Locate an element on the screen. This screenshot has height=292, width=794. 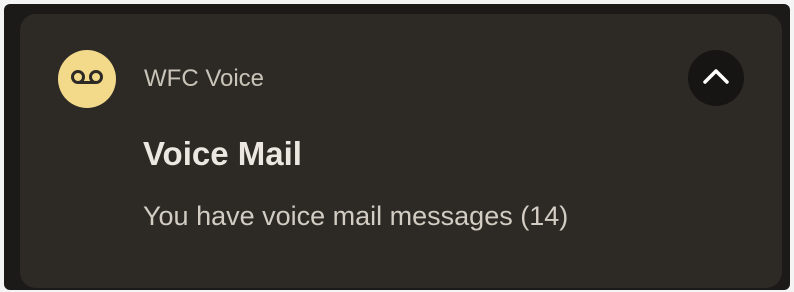
app-name: WFC Voice is located at coordinates (204, 78).